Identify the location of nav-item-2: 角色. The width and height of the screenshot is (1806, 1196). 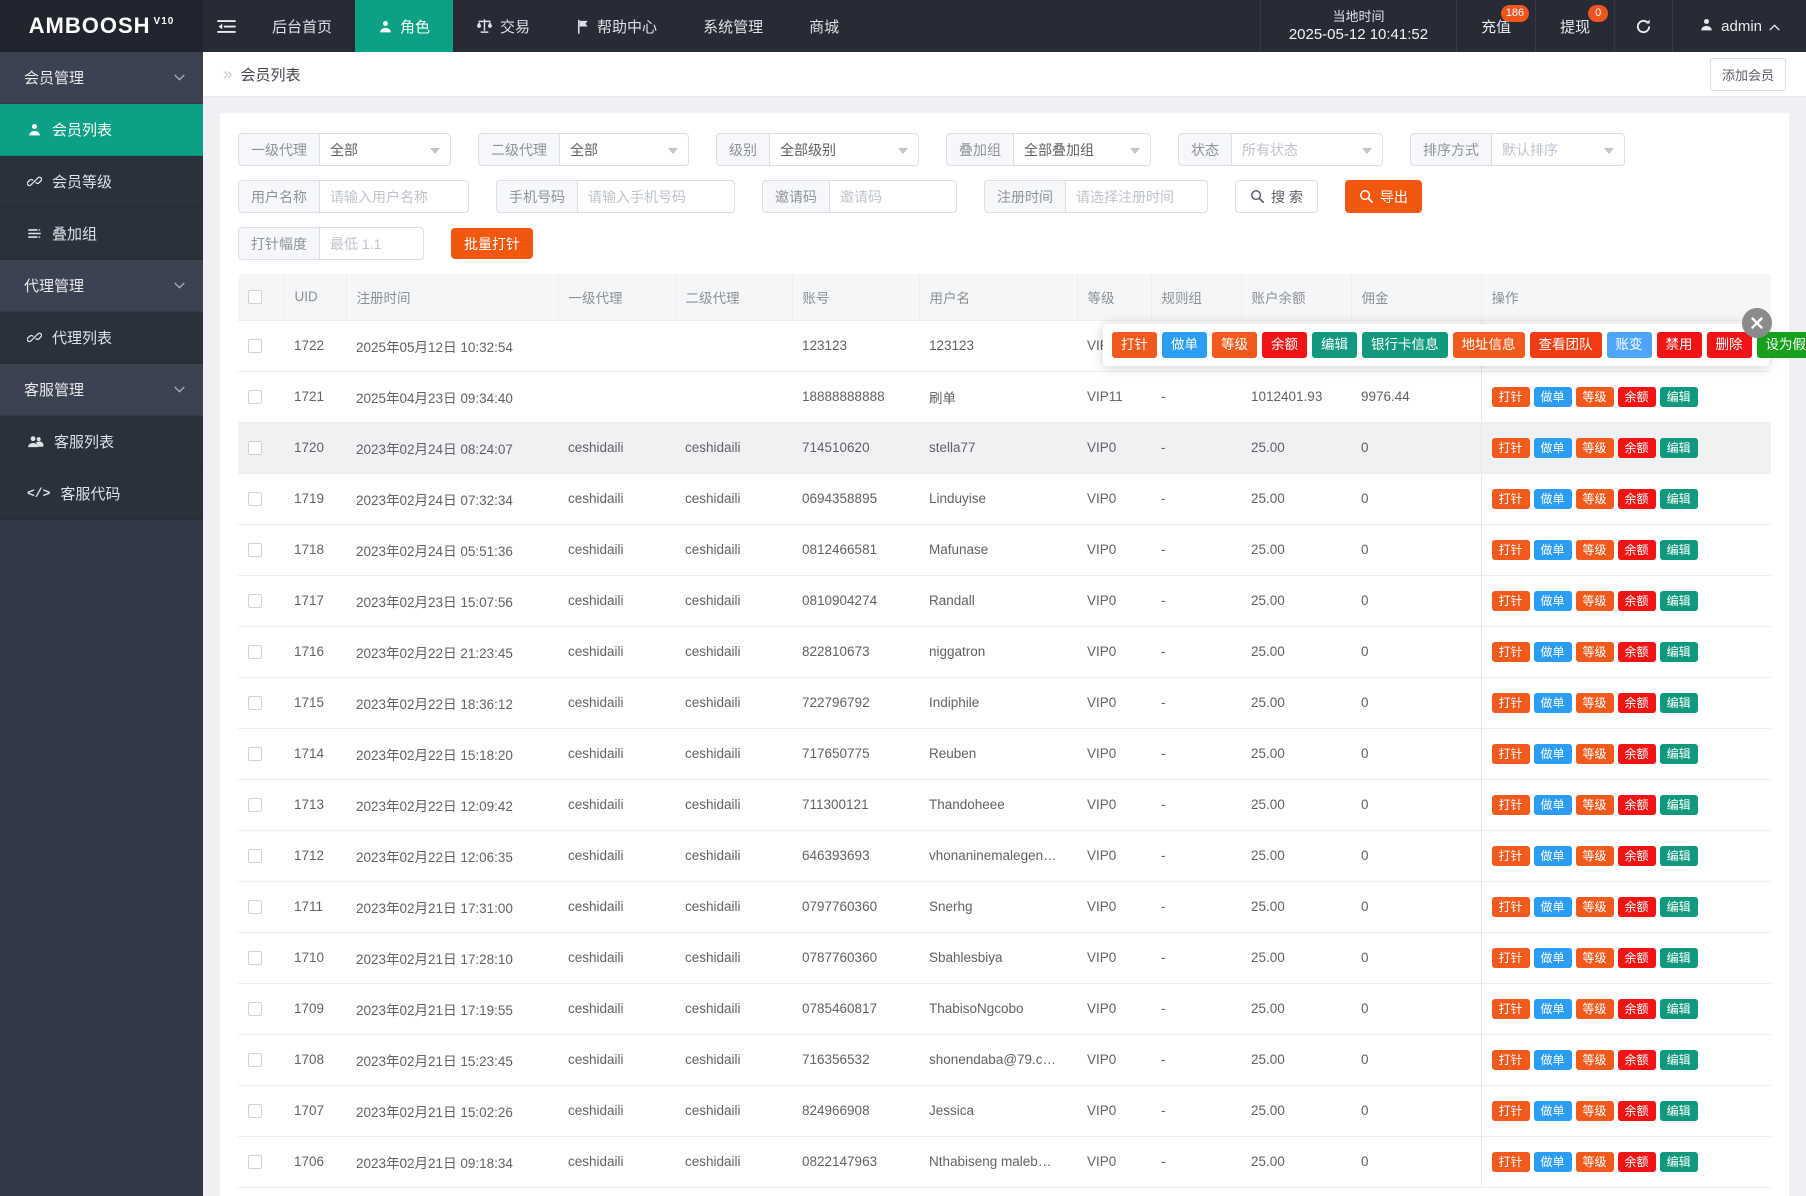
(404, 26).